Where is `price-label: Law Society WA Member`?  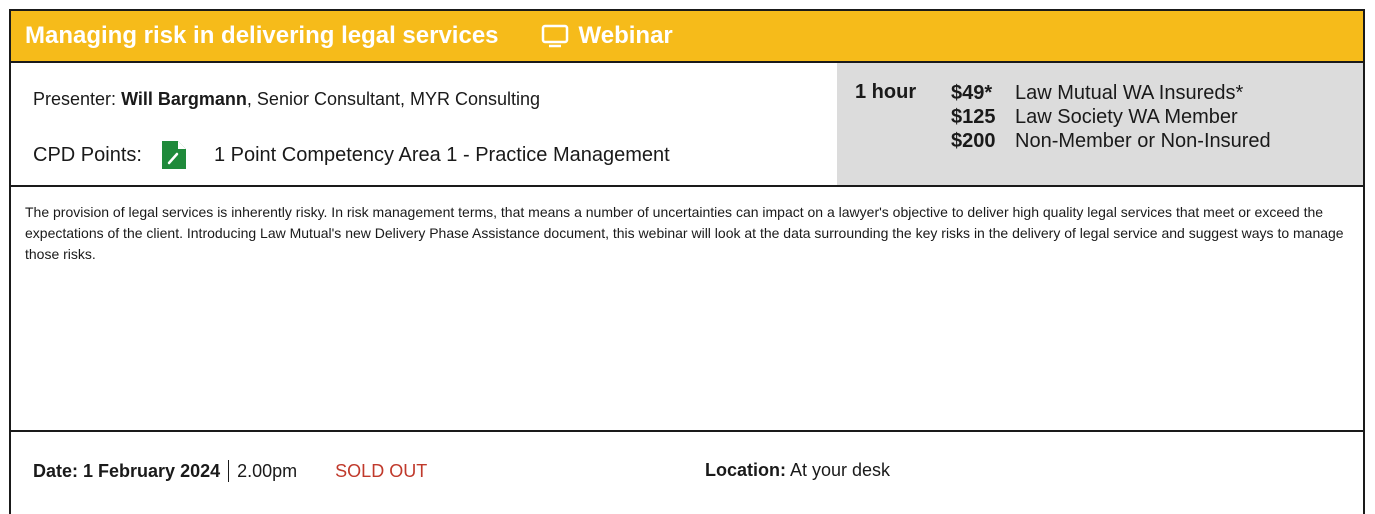
price-label: Law Society WA Member is located at coordinates (1126, 117).